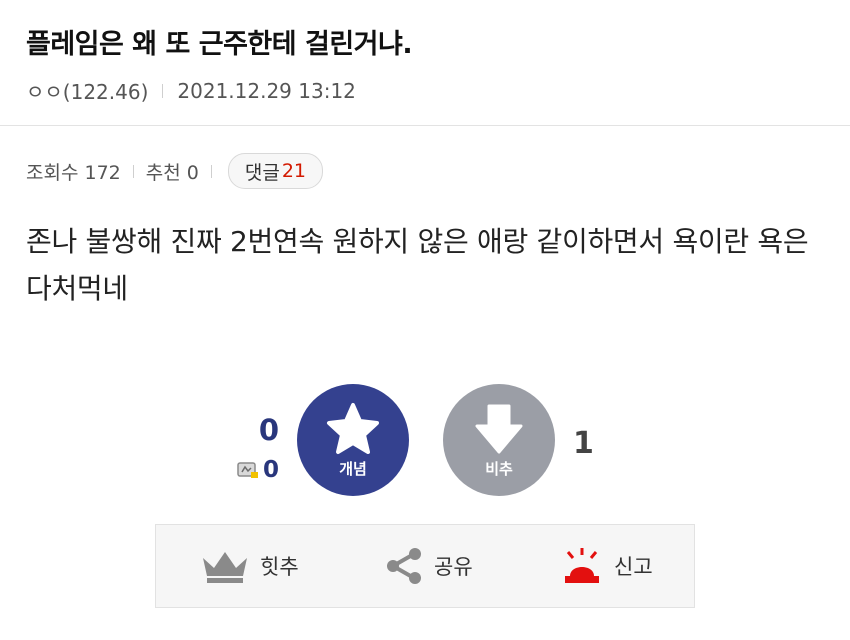 Image resolution: width=850 pixels, height=640 pixels. What do you see at coordinates (249, 566) in the screenshot?
I see `hit-recommend-button: 힛추` at bounding box center [249, 566].